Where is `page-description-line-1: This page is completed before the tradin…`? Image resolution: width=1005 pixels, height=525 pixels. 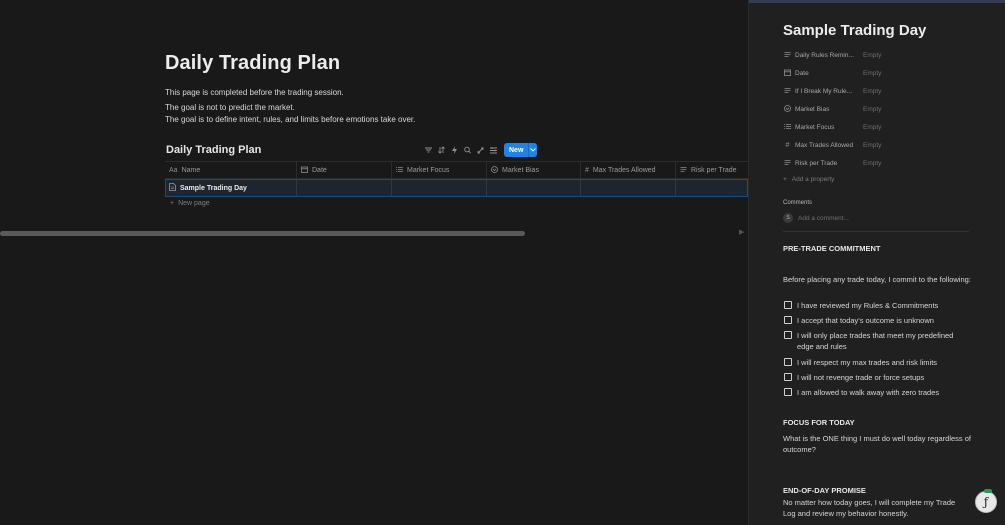
page-description-line-1: This page is completed before the tradin… is located at coordinates (254, 92).